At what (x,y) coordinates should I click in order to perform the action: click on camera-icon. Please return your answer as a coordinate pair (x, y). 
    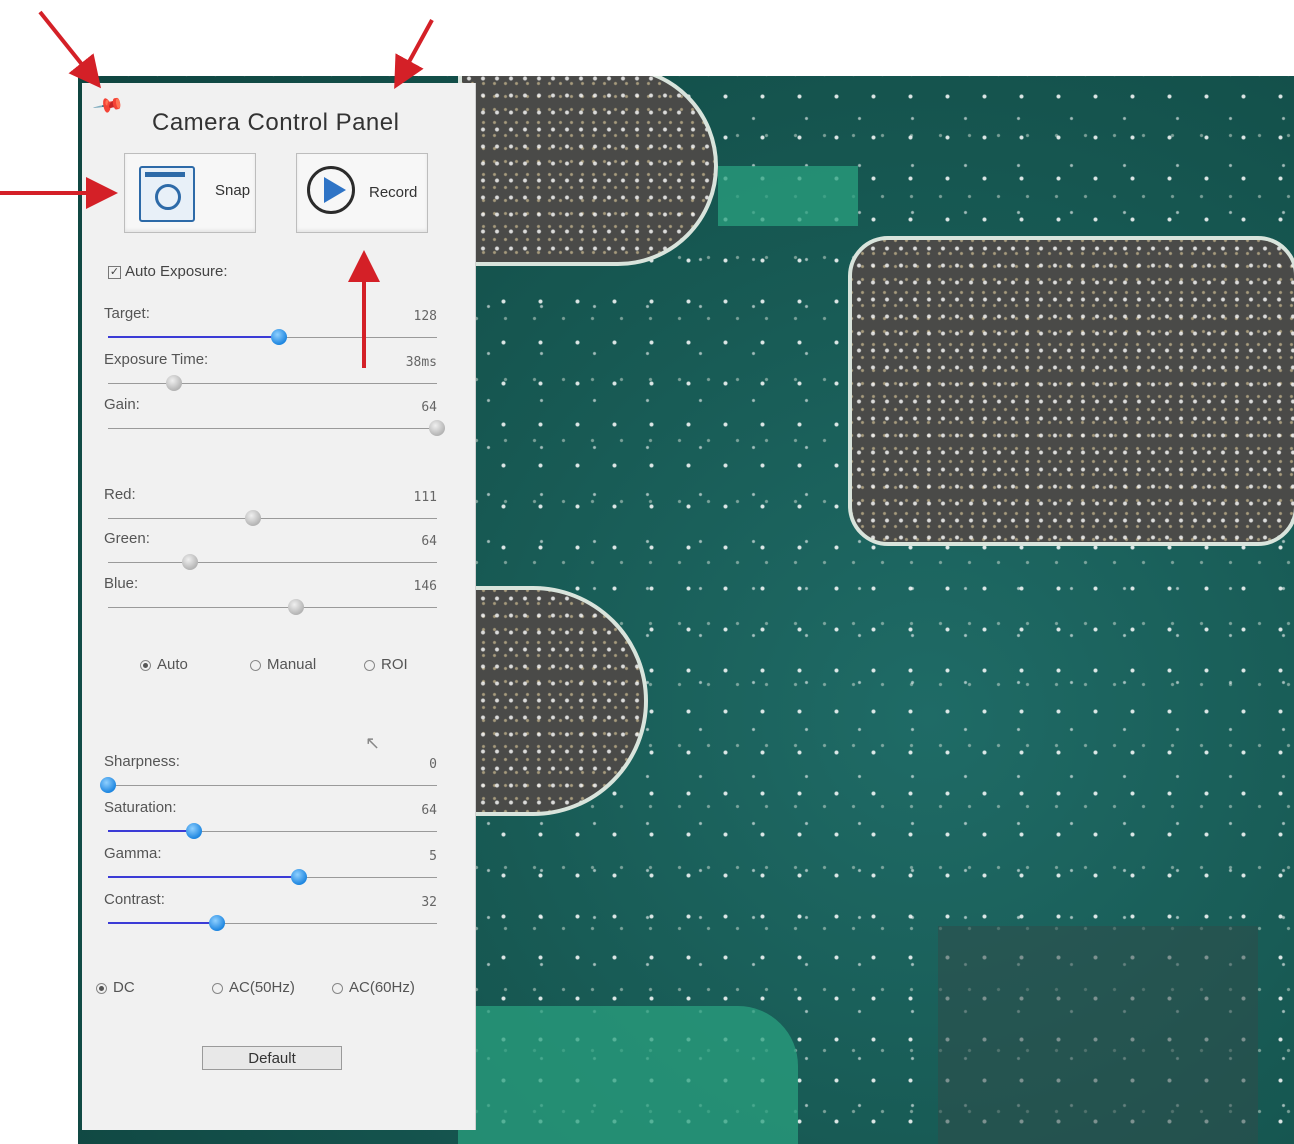
    Looking at the image, I should click on (167, 194).